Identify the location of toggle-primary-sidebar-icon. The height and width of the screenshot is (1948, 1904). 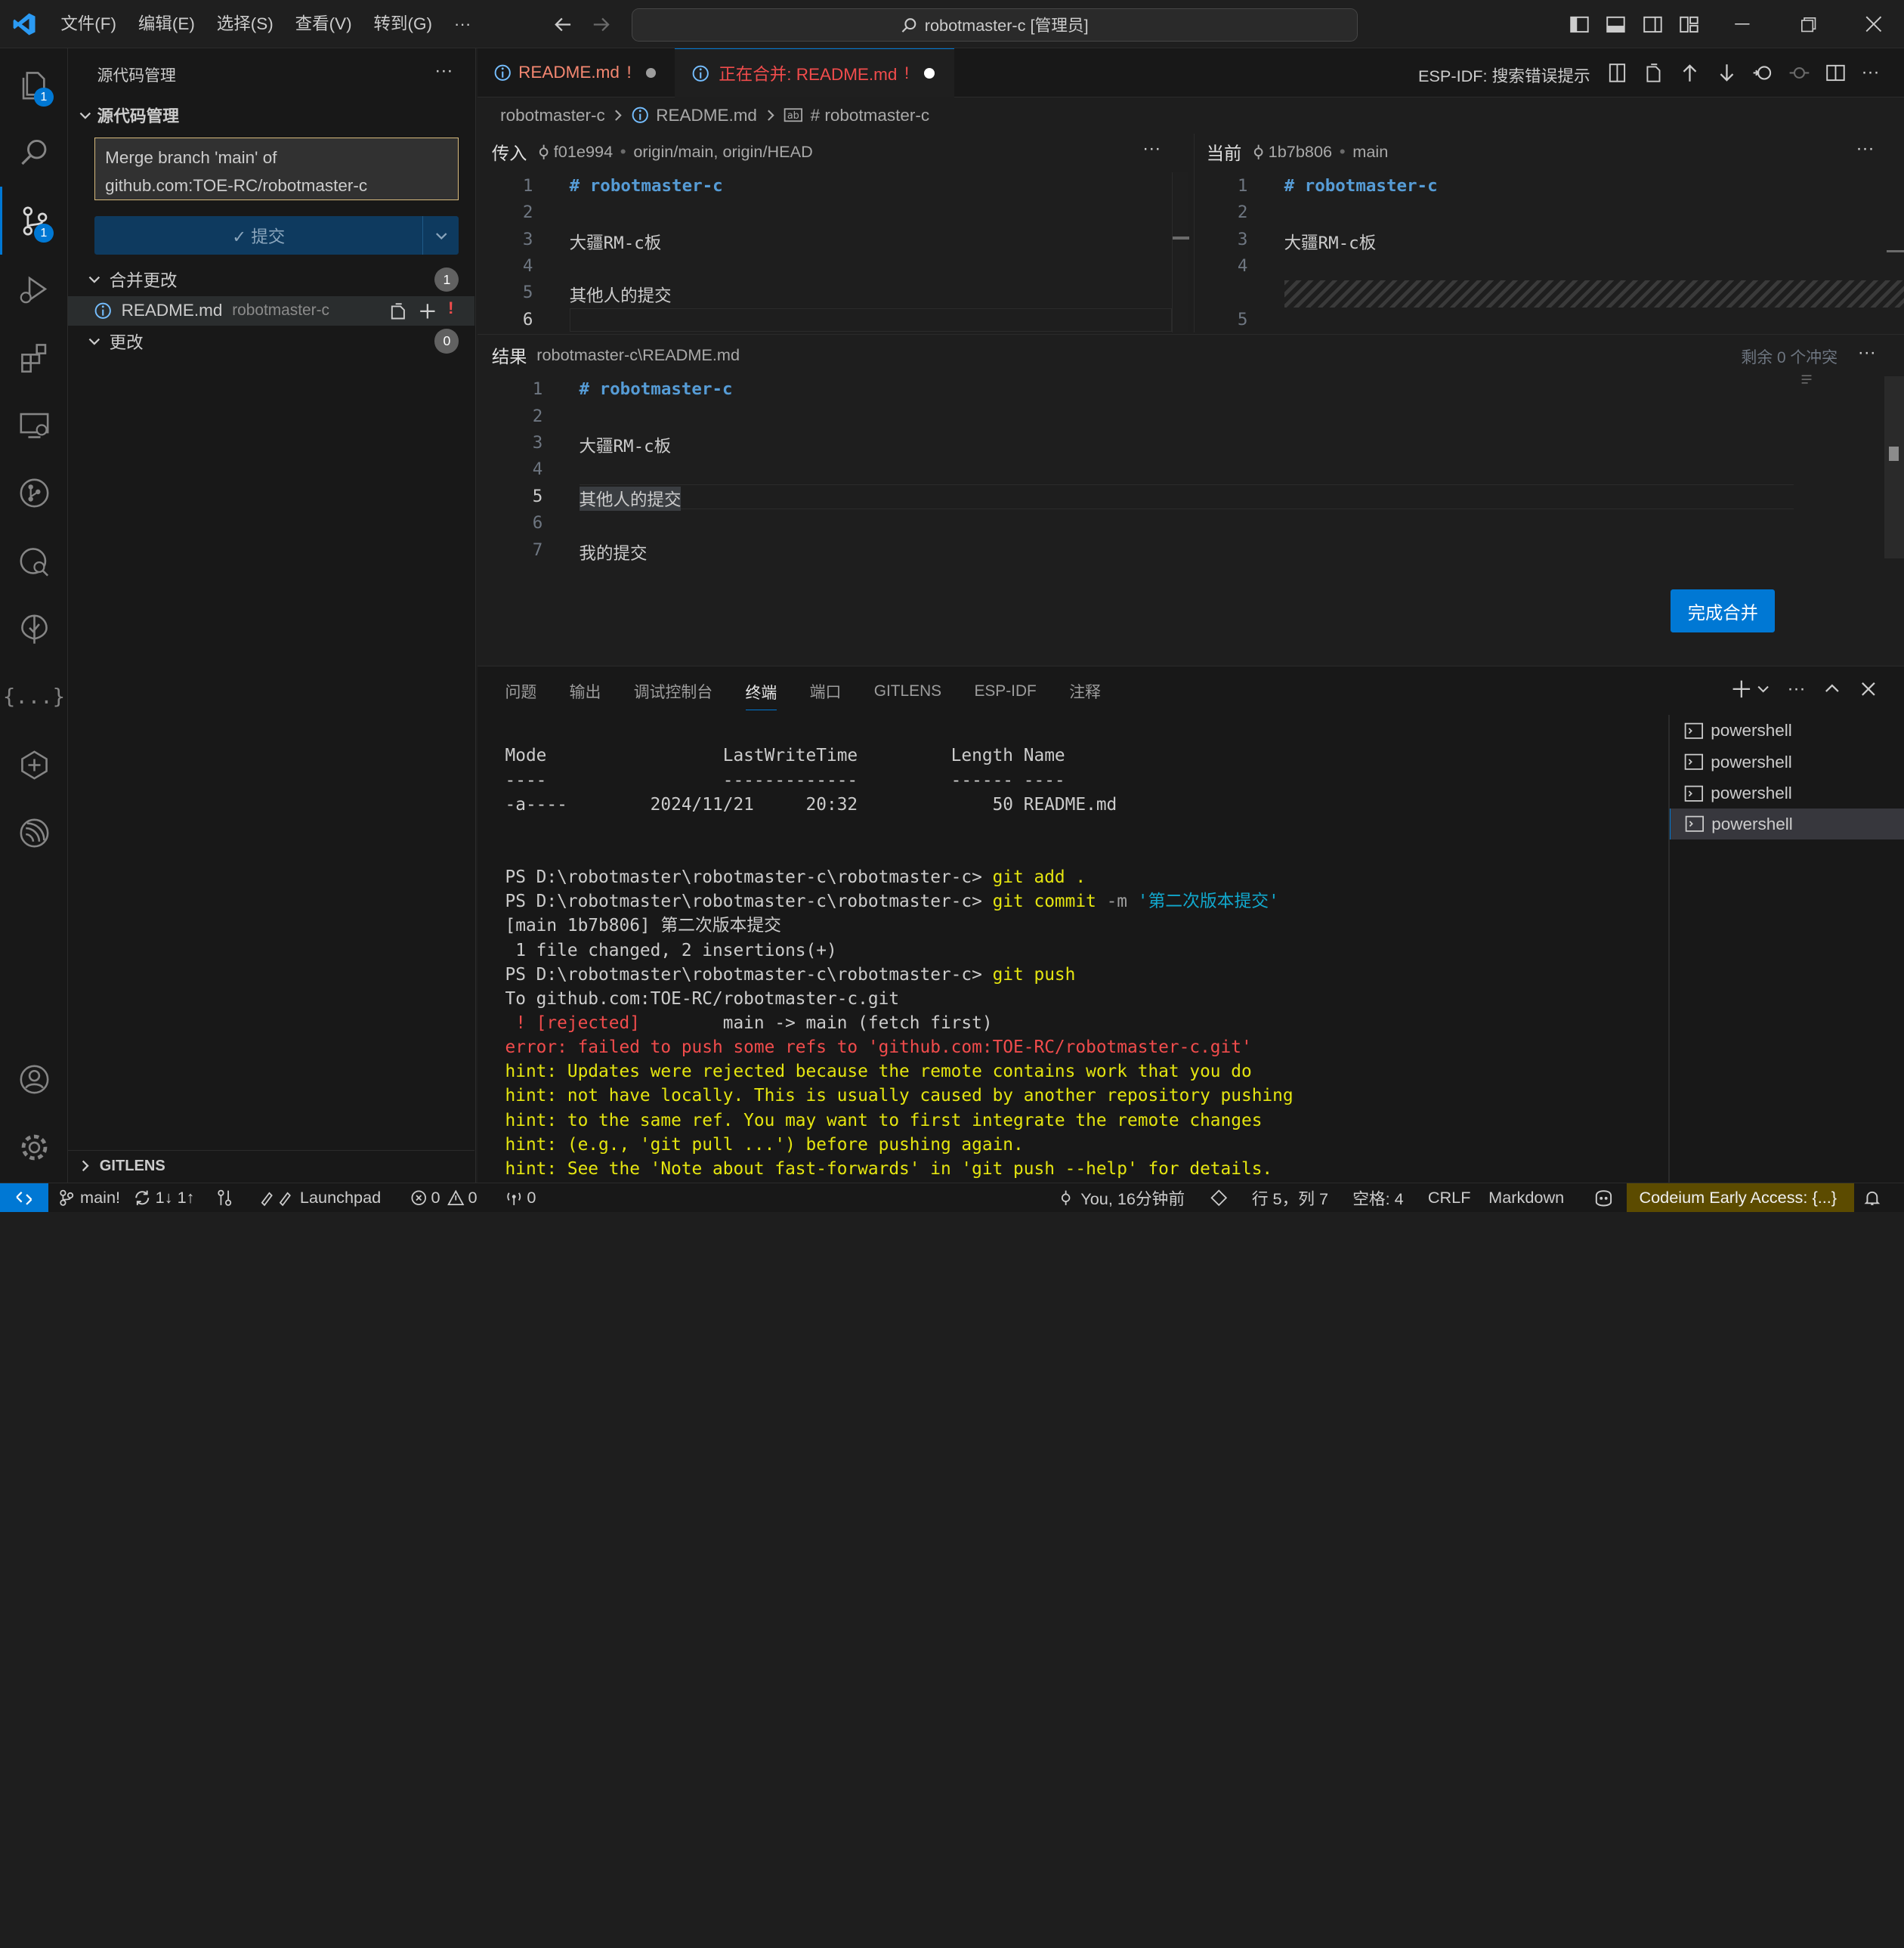
(1579, 25).